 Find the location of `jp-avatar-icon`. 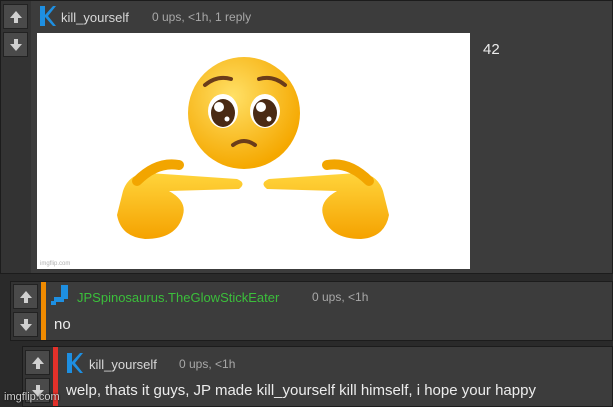

jp-avatar-icon is located at coordinates (60, 295).